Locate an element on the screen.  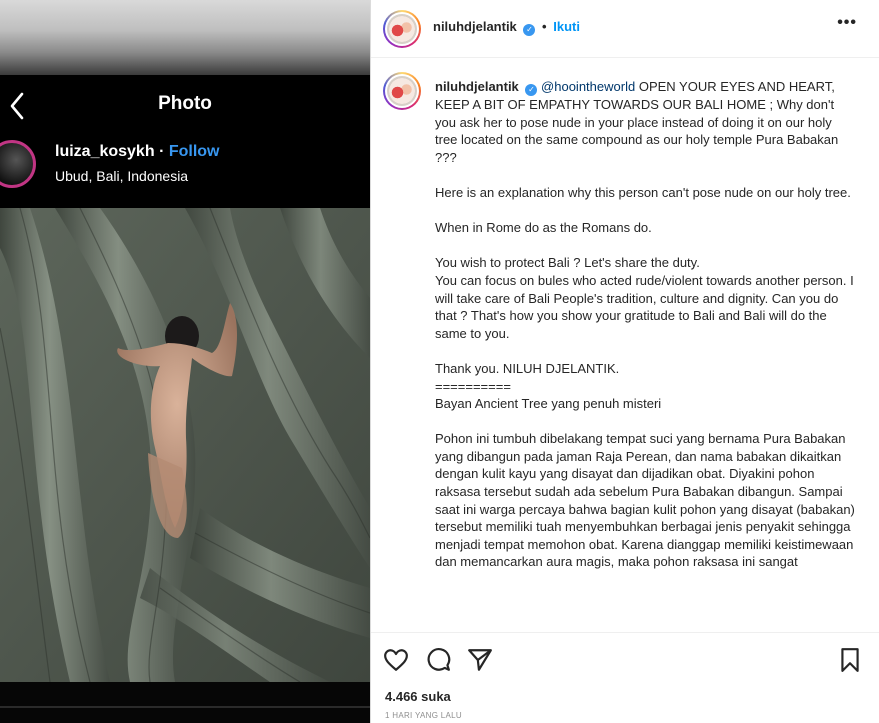
more-options-icon: ••• is located at coordinates (847, 23).